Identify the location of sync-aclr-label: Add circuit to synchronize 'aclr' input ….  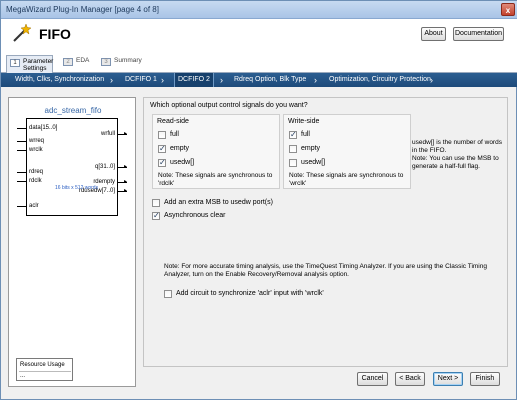
(250, 293).